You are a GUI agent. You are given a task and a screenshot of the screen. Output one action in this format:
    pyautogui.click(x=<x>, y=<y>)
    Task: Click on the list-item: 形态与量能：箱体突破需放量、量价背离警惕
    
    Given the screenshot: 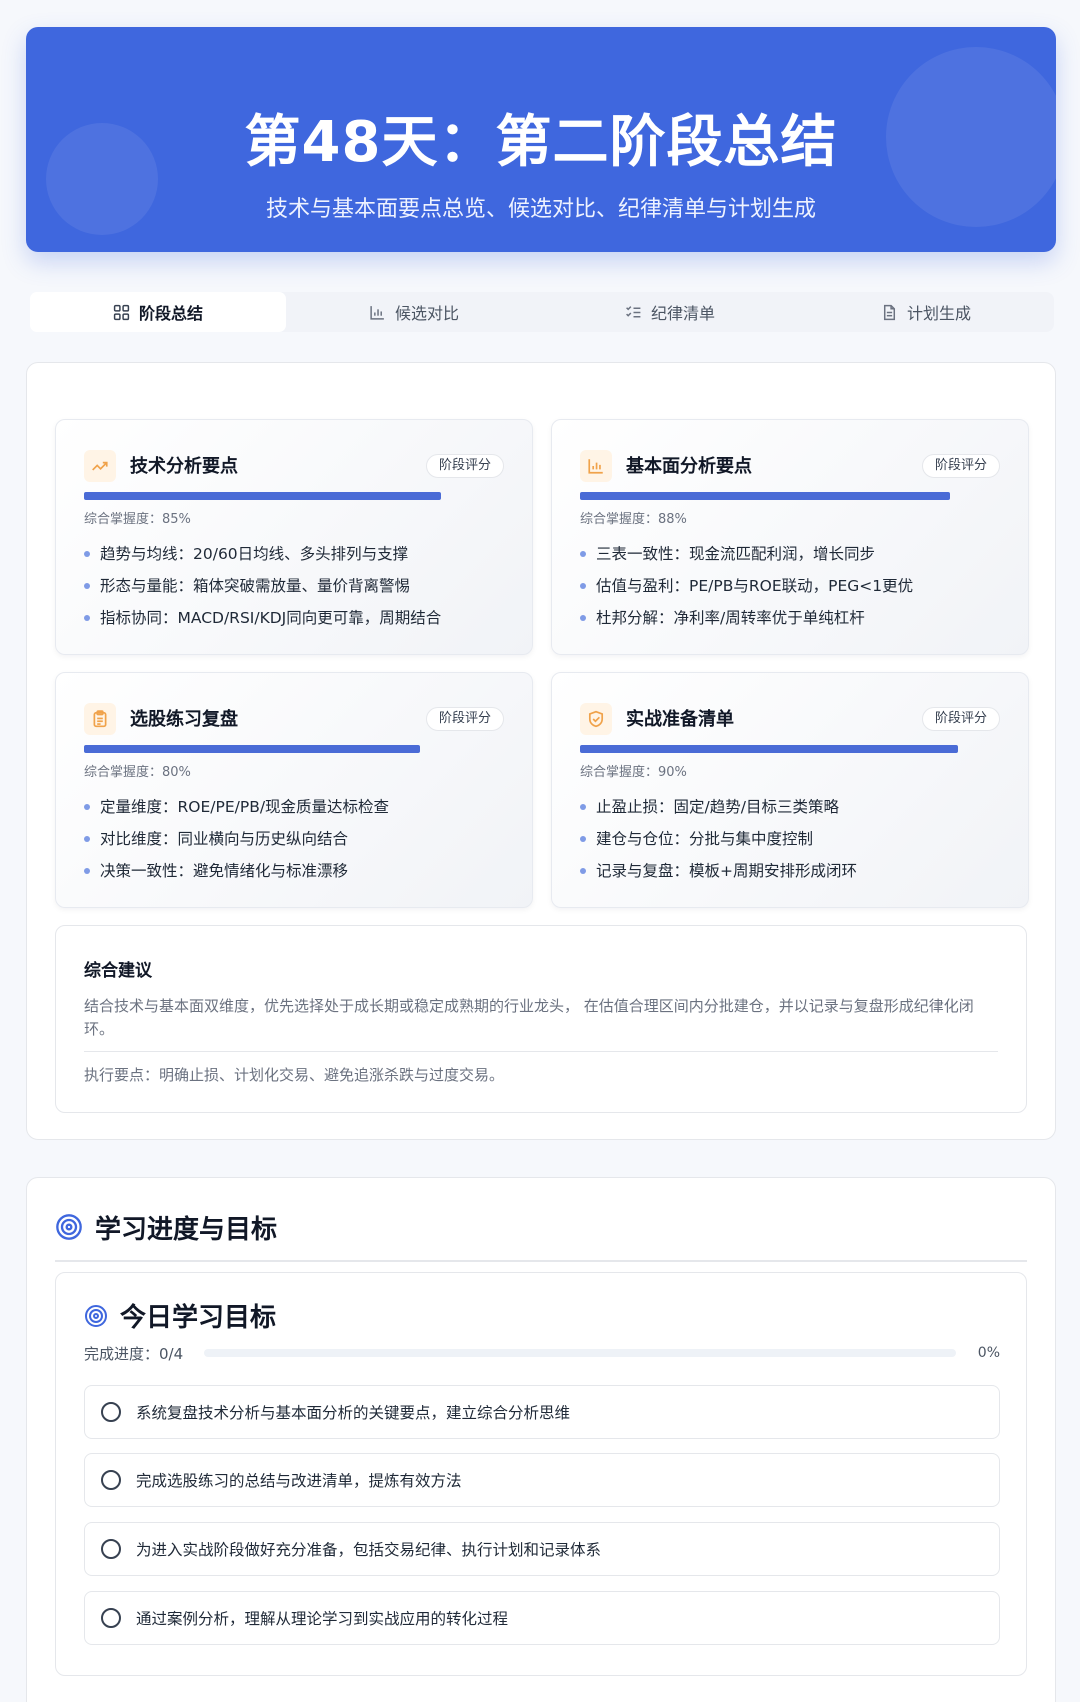 What is the action you would take?
    pyautogui.click(x=262, y=586)
    